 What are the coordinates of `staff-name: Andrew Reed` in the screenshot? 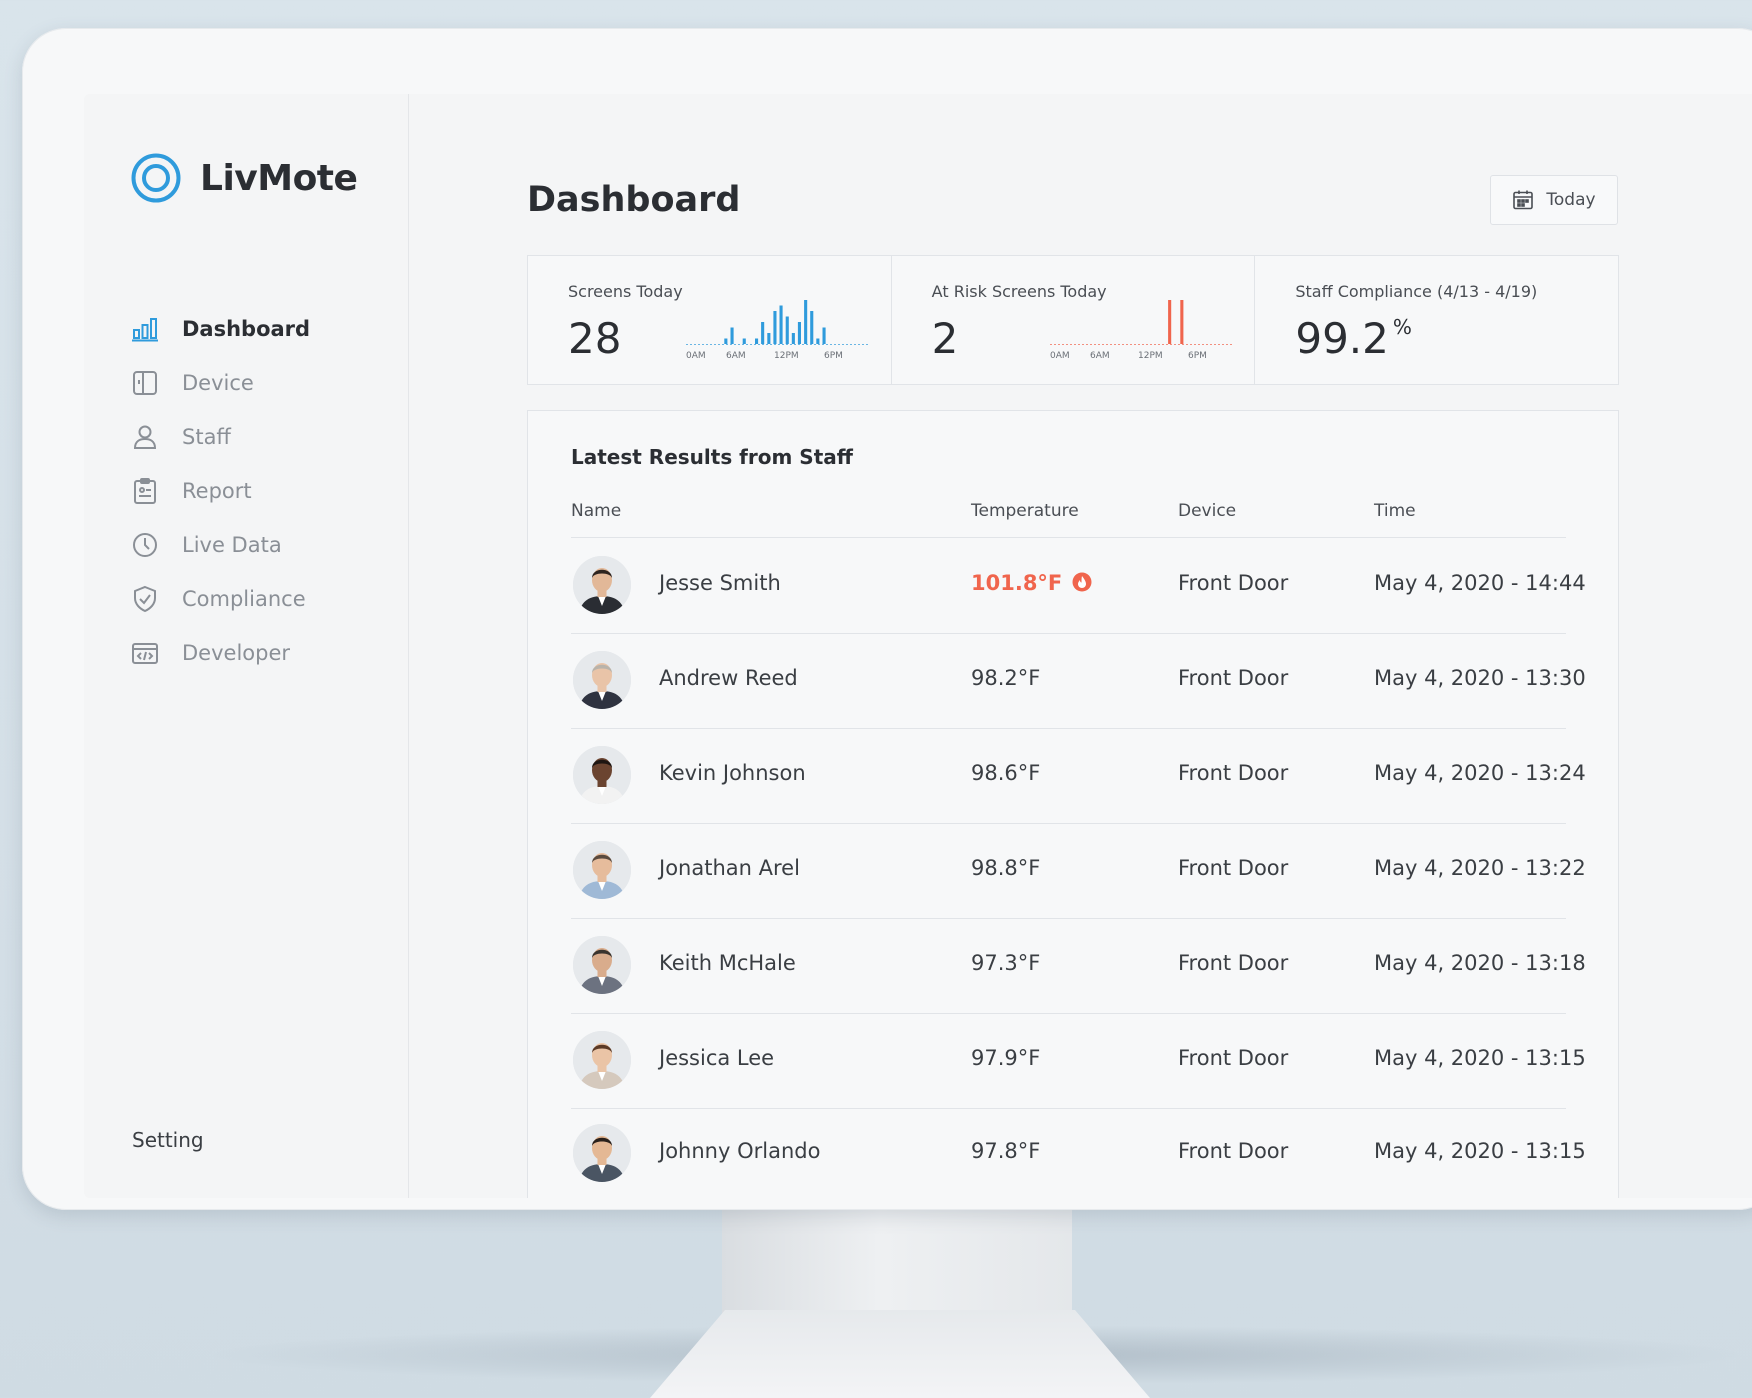 It's located at (728, 678).